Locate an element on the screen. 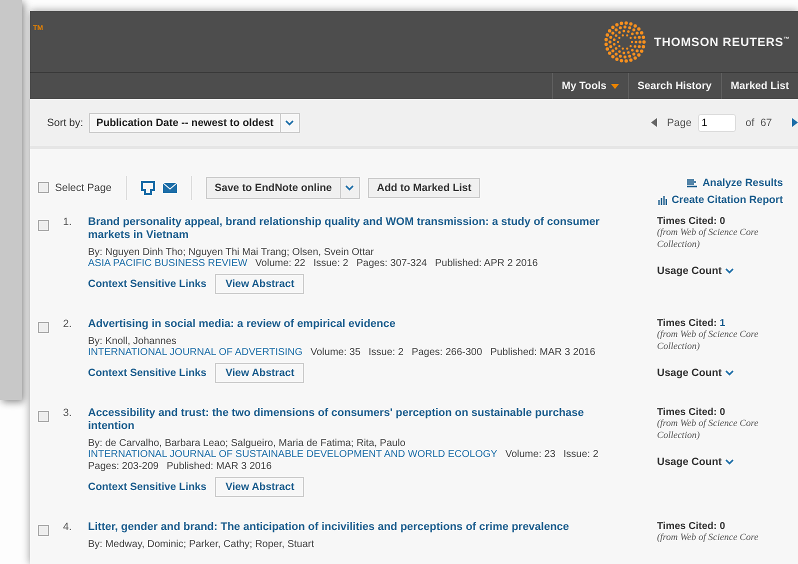 Image resolution: width=798 pixels, height=564 pixels. journal-link: INTERNATIONAL JOURNAL OF SUSTAINABLE DEVELOPMENT AND WORLD ECOLOGY is located at coordinates (293, 454).